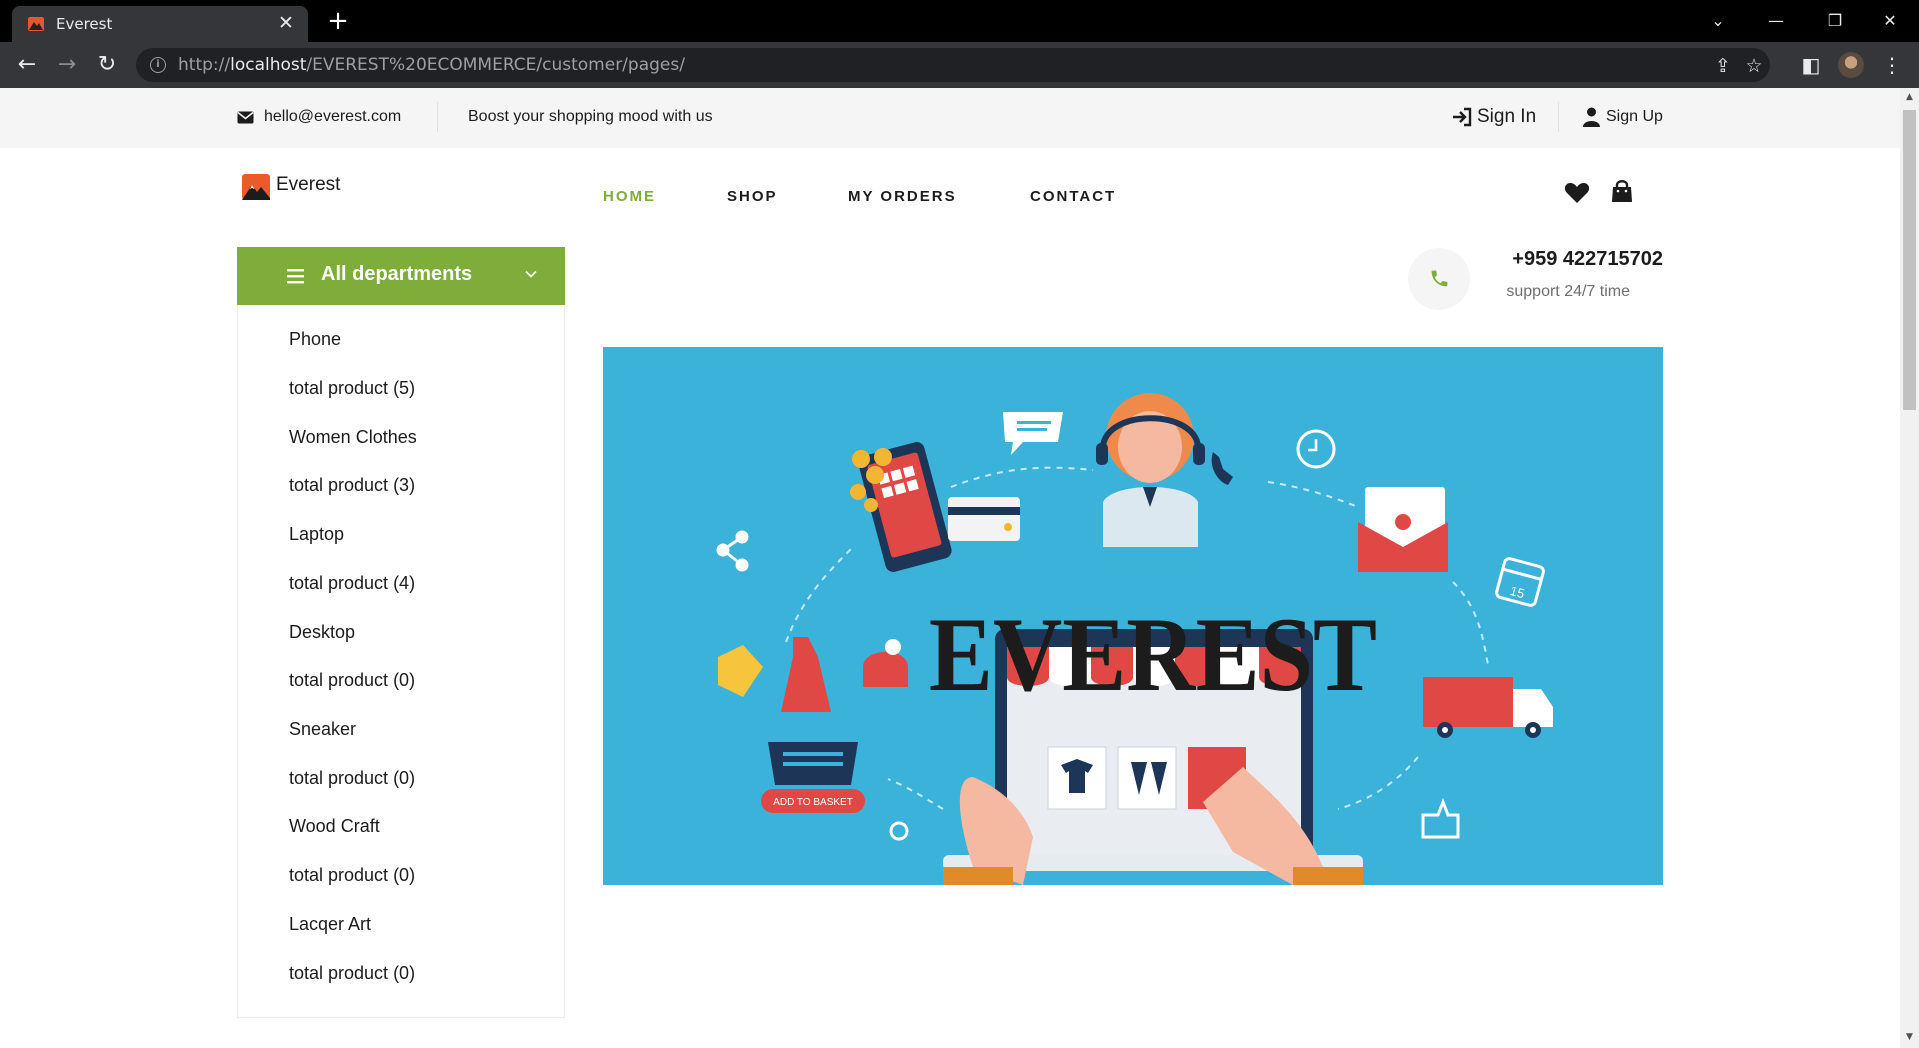 The height and width of the screenshot is (1048, 1919). What do you see at coordinates (1835, 21) in the screenshot?
I see `restore-icon: ❐` at bounding box center [1835, 21].